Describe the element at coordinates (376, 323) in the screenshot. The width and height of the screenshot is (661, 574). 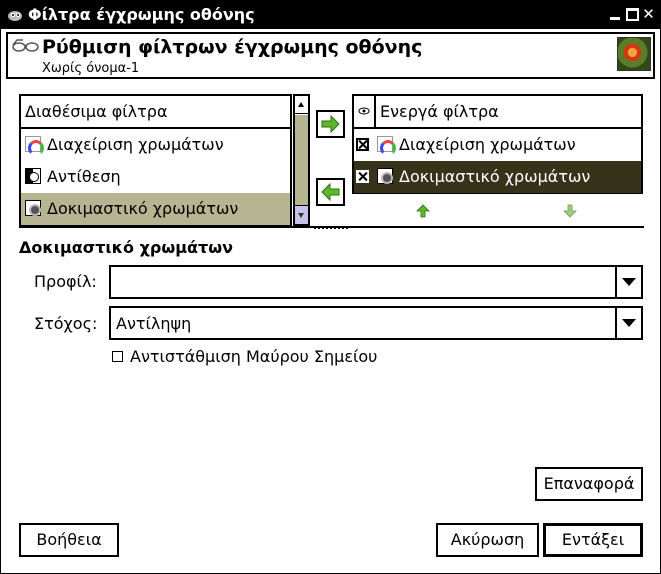
I see `intent-select: Αντίληψη` at that location.